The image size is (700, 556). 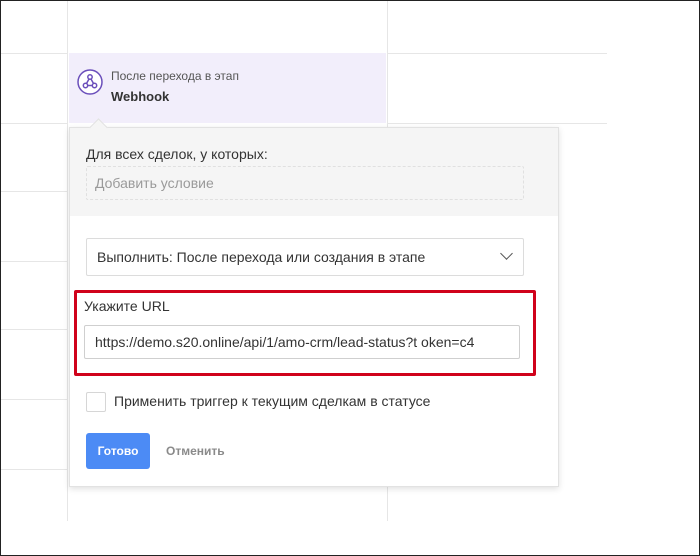 What do you see at coordinates (90, 82) in the screenshot?
I see `webhook-icon` at bounding box center [90, 82].